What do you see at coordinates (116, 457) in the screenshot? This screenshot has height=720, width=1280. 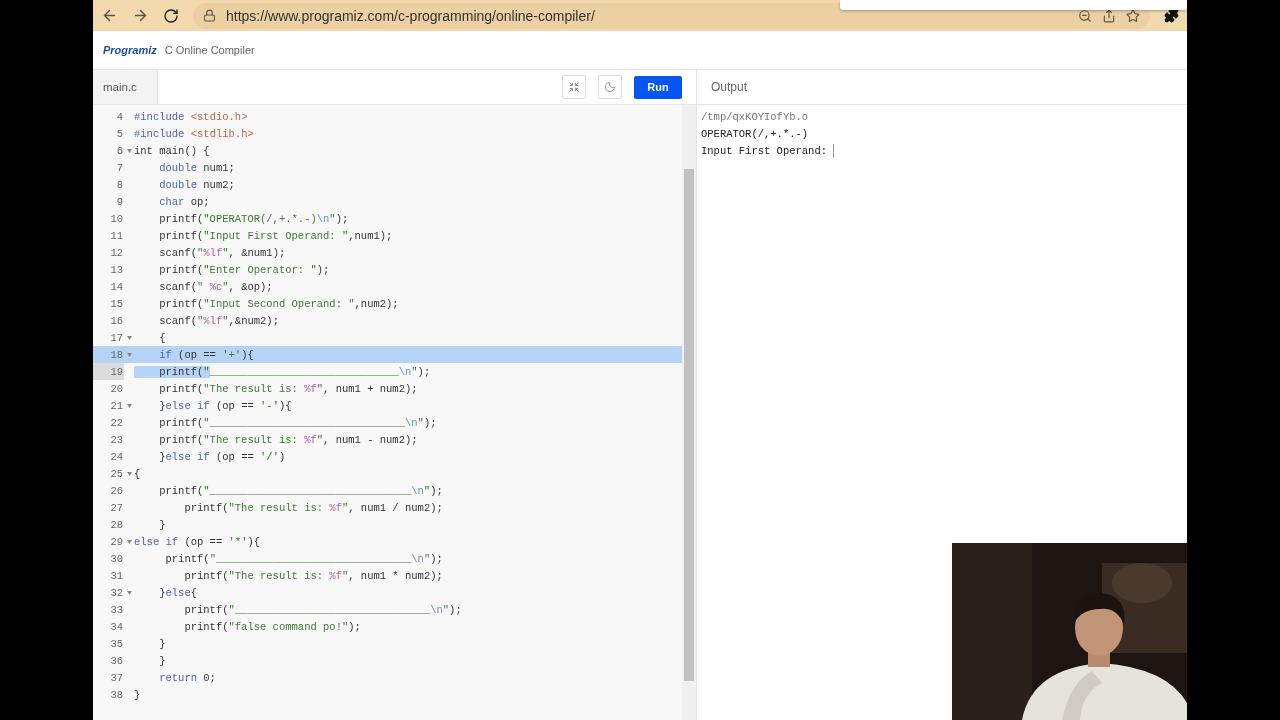 I see `line-number: 24` at bounding box center [116, 457].